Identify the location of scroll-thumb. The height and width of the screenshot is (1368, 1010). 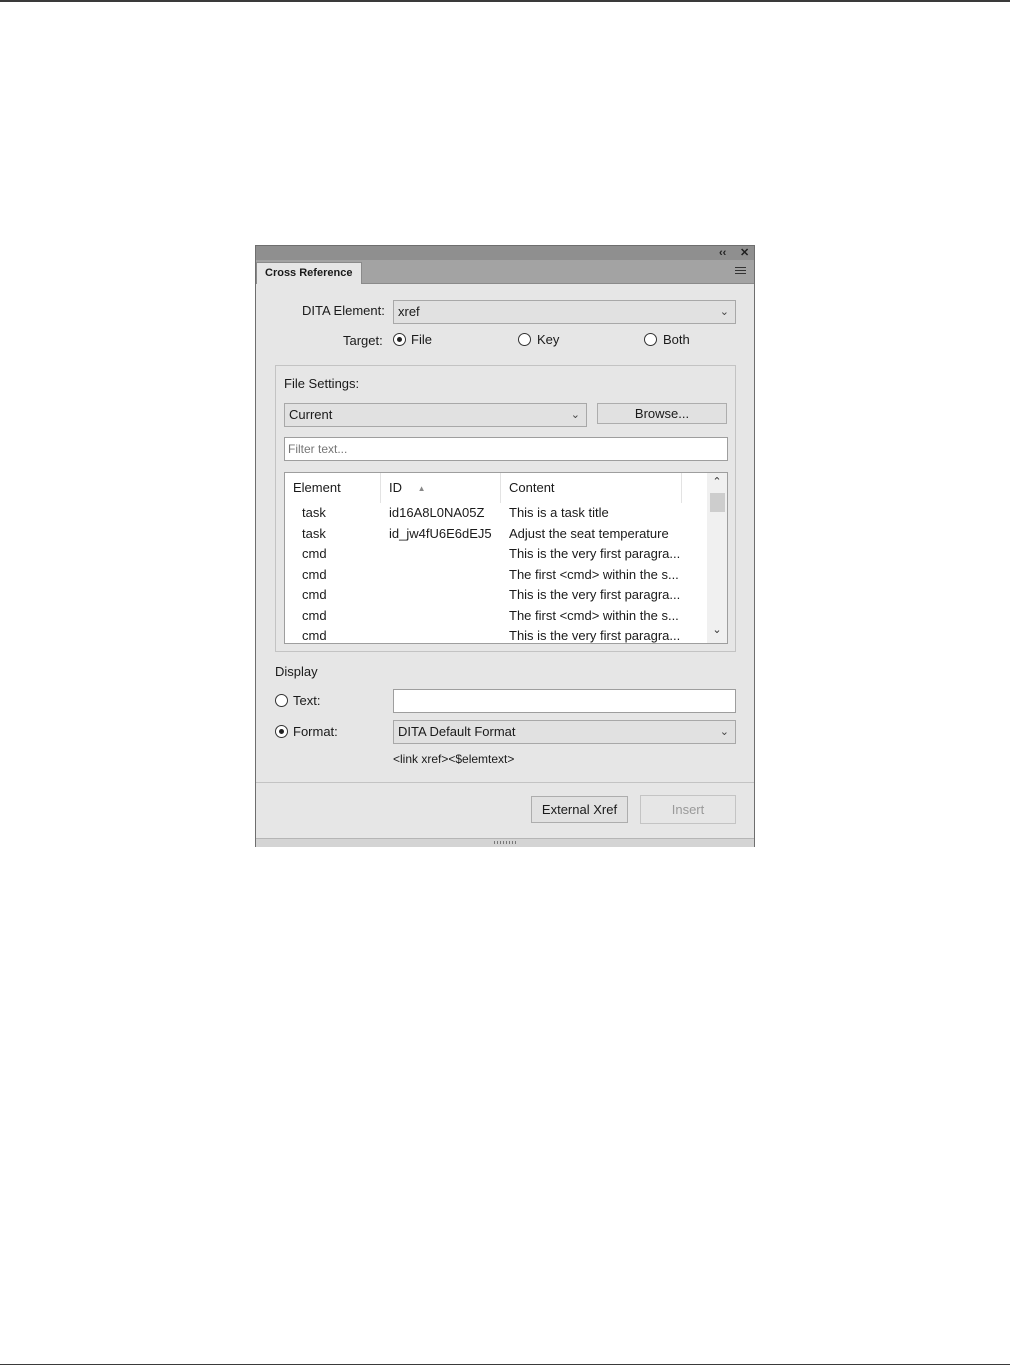
(717, 502).